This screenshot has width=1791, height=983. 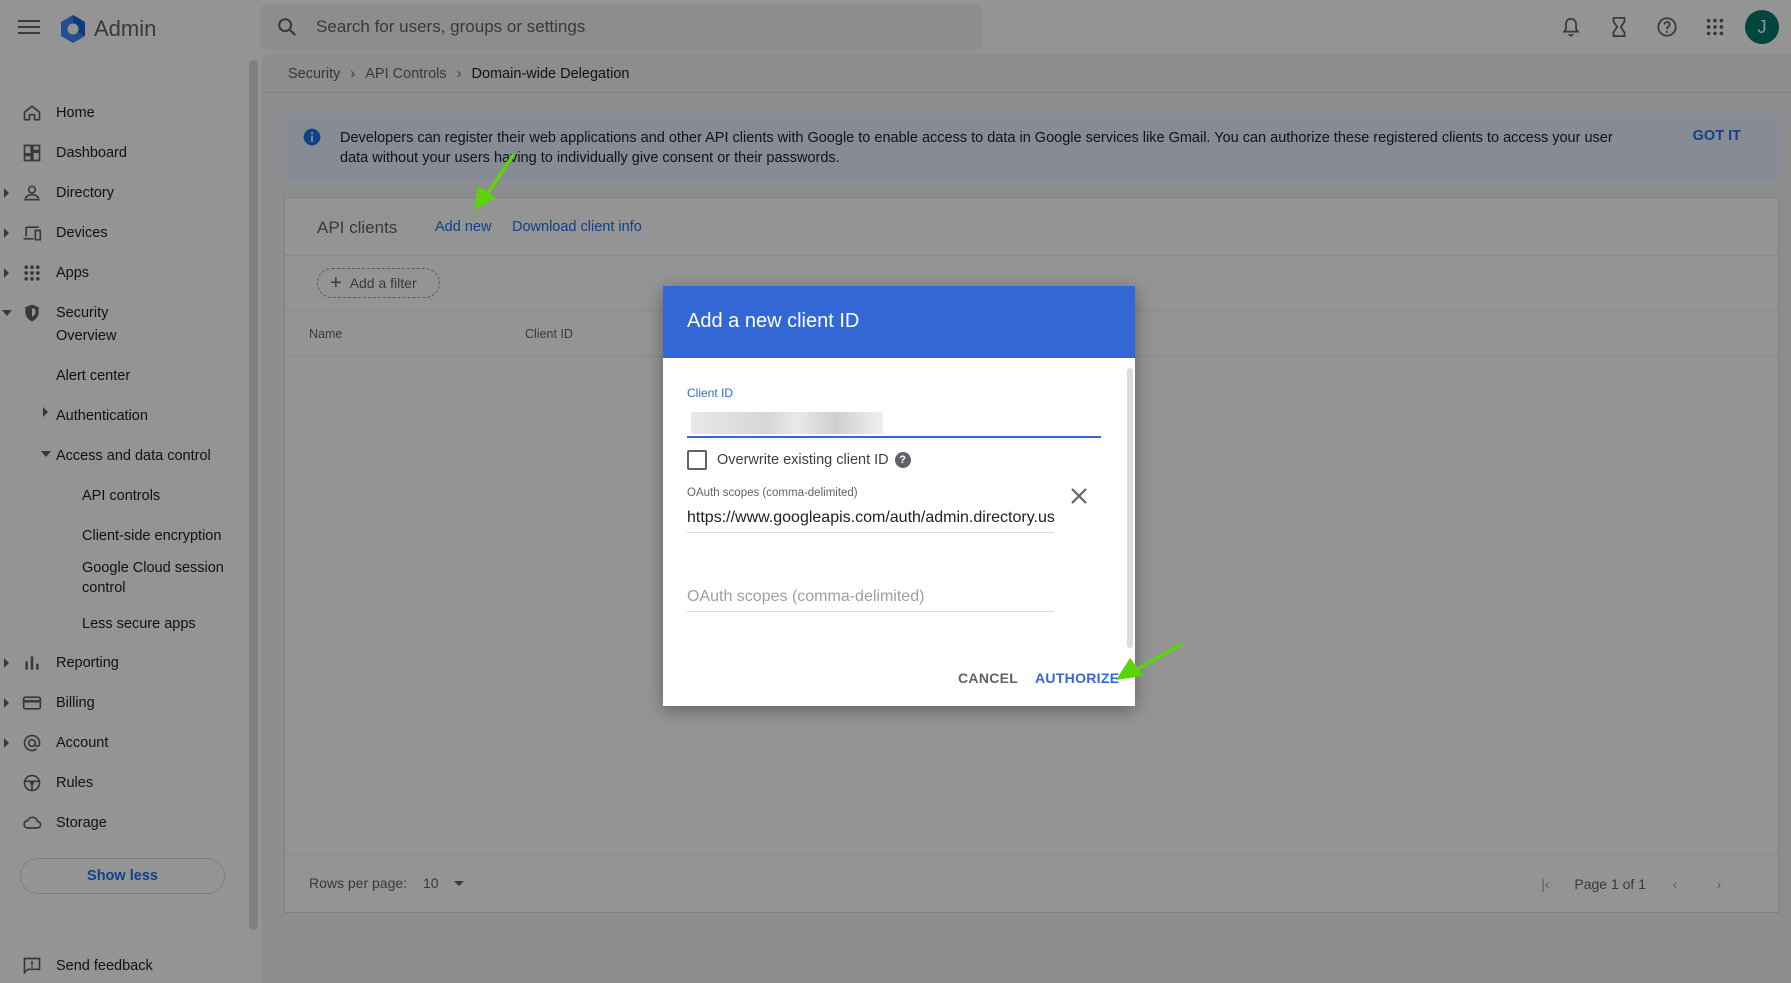 I want to click on scope-field-2-wrapper, so click(x=870, y=597).